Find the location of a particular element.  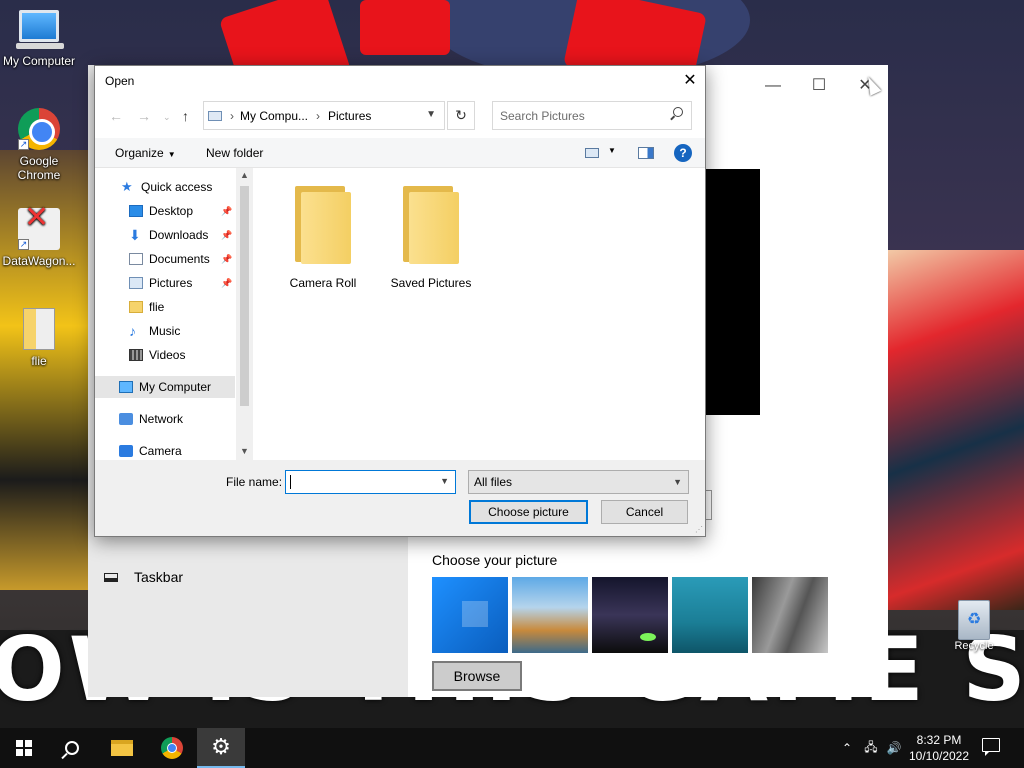

nav-item-videos: Videos is located at coordinates (191, 355).